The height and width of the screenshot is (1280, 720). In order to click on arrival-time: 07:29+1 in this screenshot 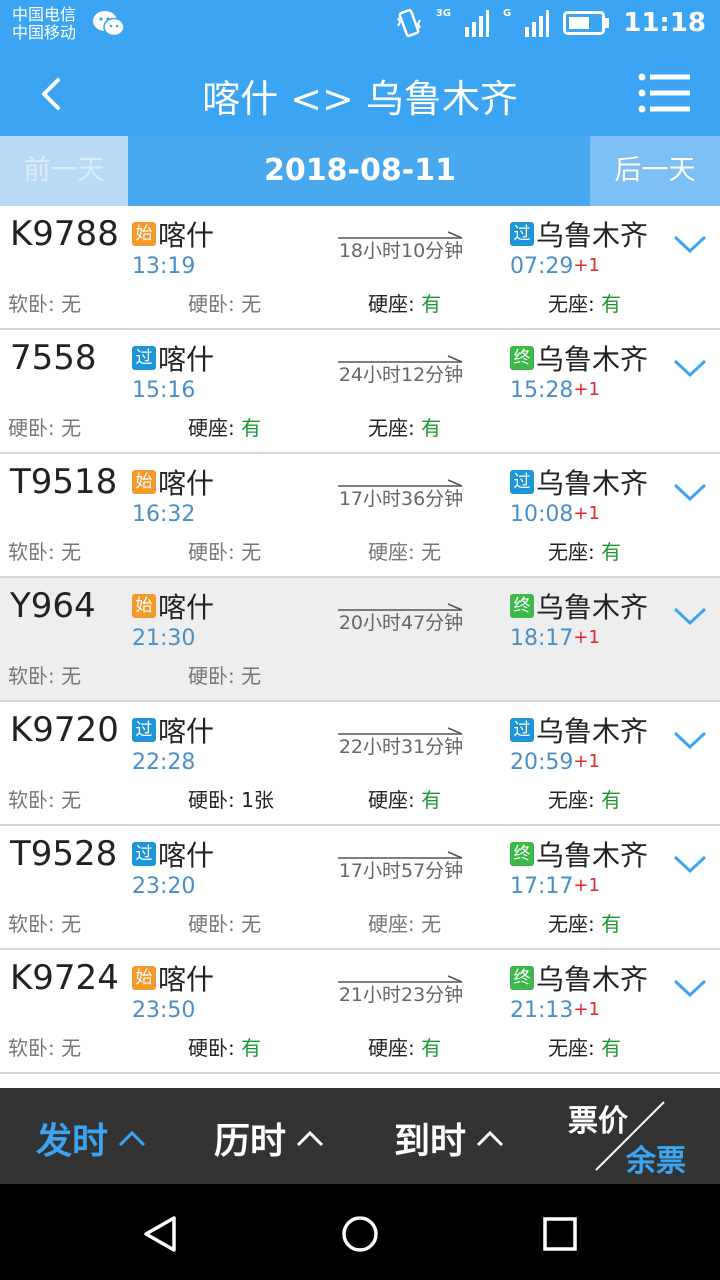, I will do `click(555, 266)`.